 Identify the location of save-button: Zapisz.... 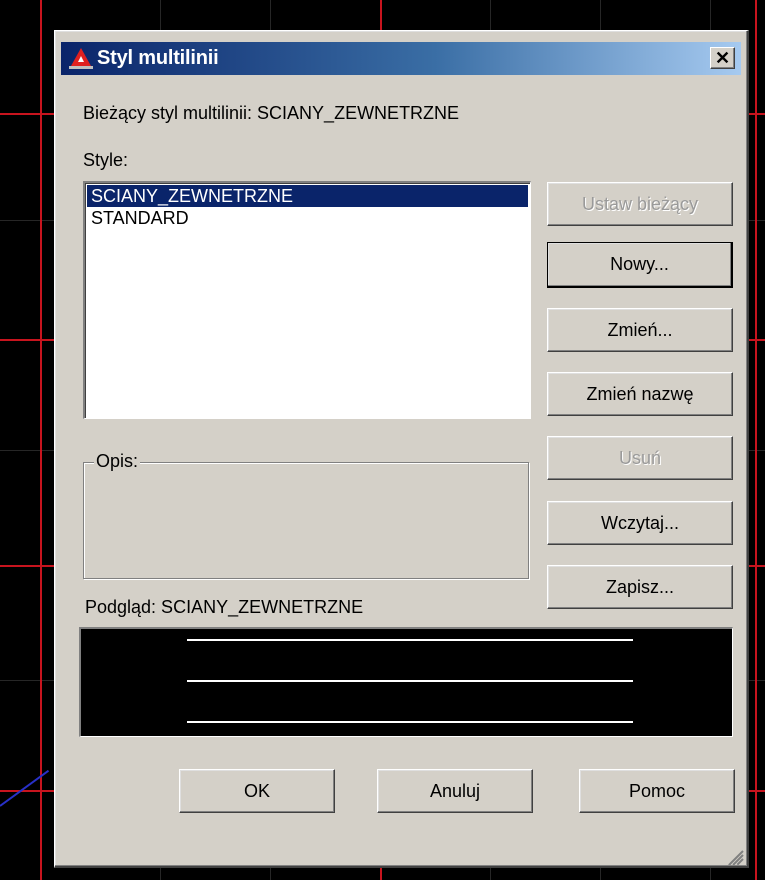
(640, 587).